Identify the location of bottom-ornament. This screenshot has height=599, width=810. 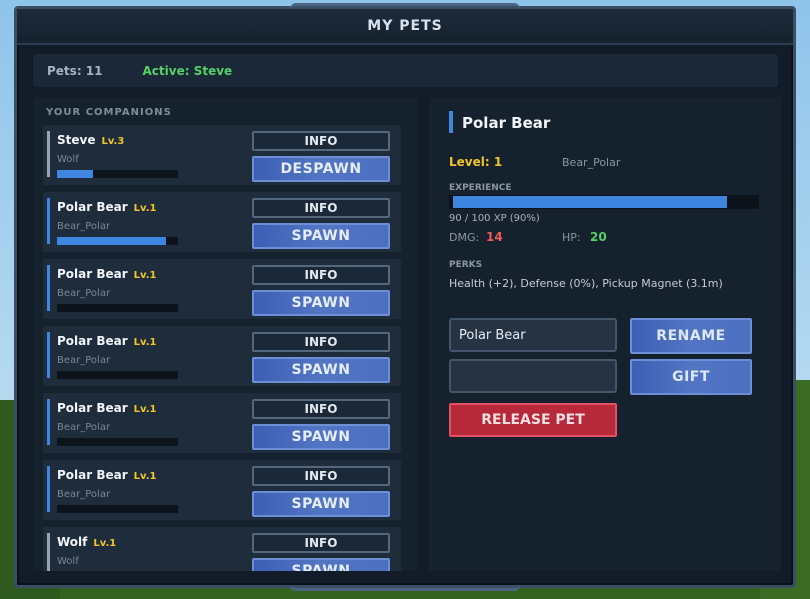
(405, 586).